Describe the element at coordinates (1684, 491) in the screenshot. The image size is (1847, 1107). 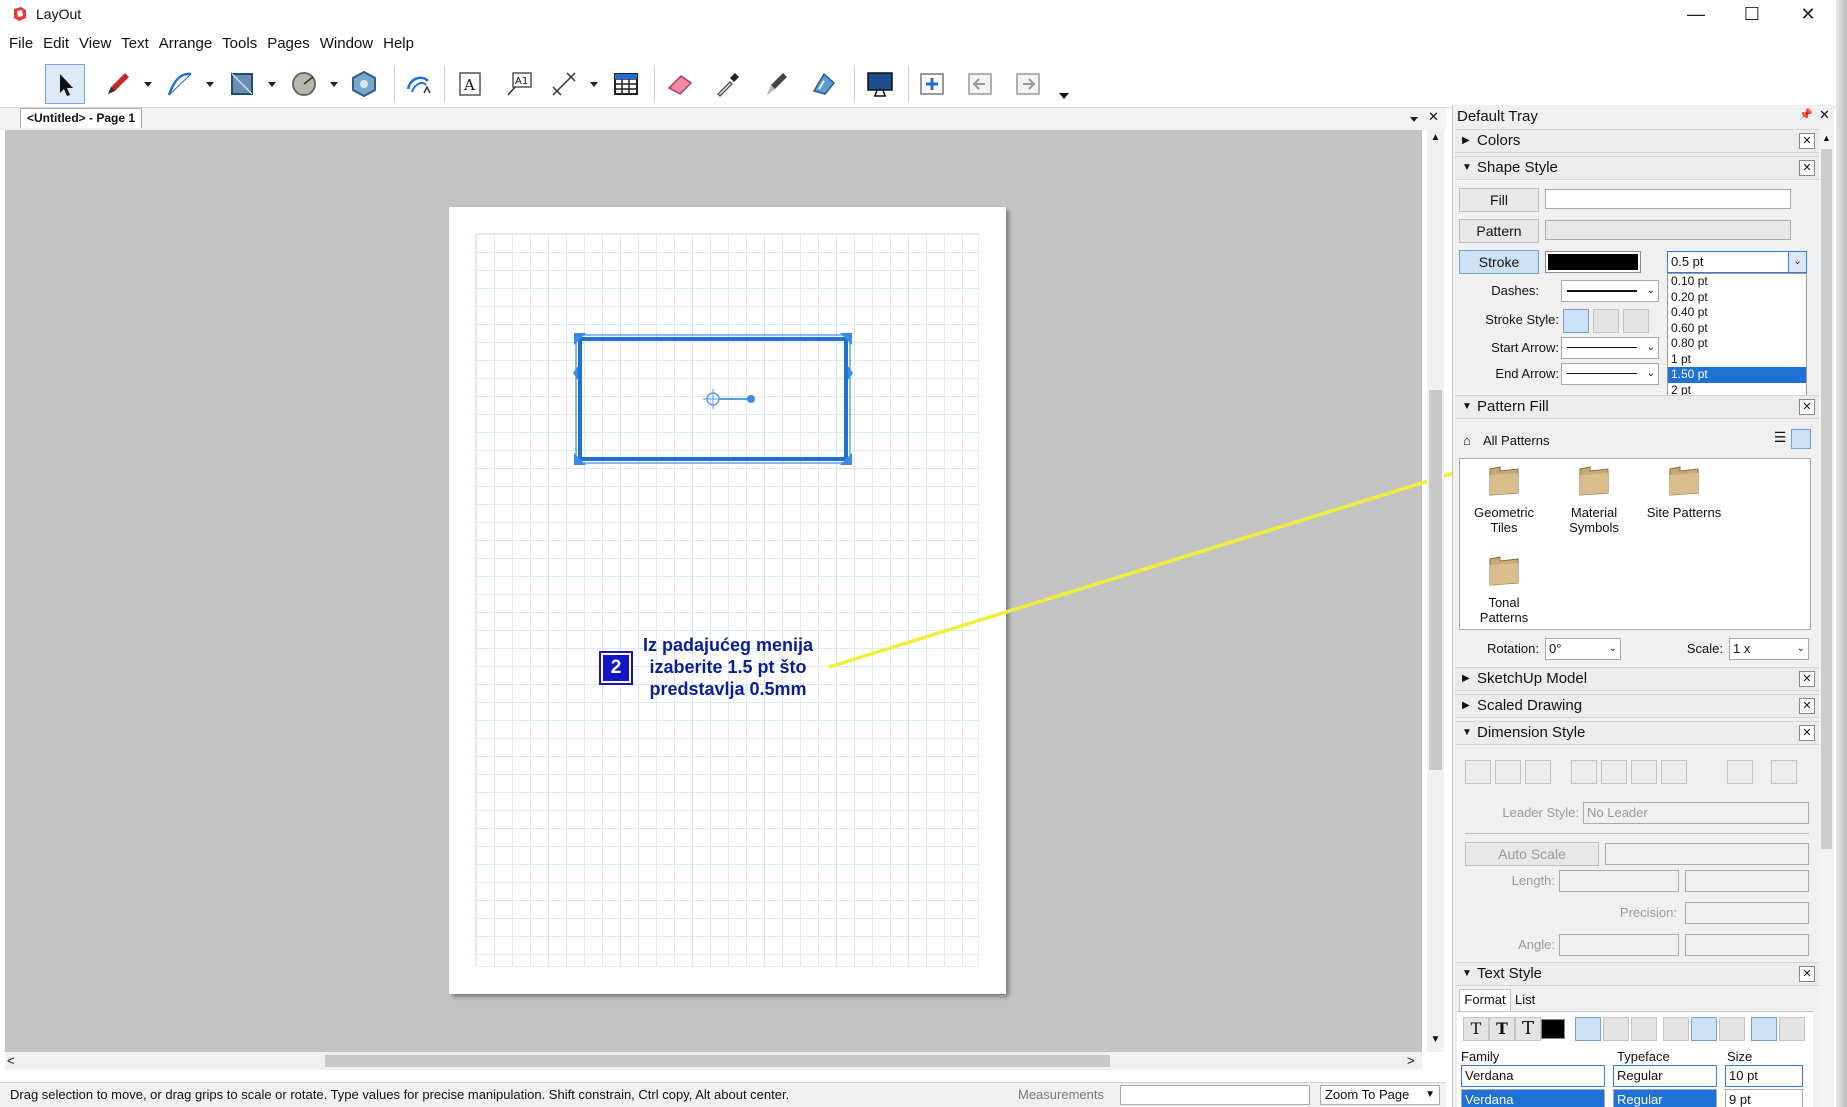
I see `pattern-folder-site-patterns: Site Patterns` at that location.